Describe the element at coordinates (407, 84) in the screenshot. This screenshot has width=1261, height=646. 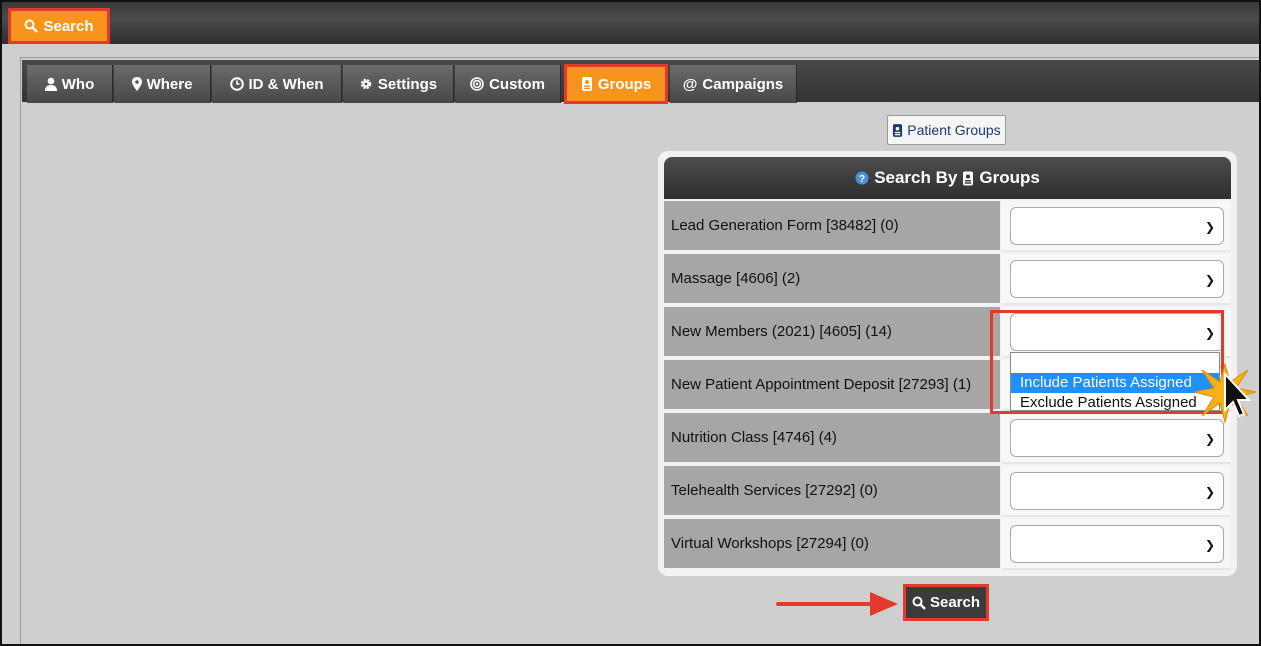
I see `tab-label: Settings` at that location.